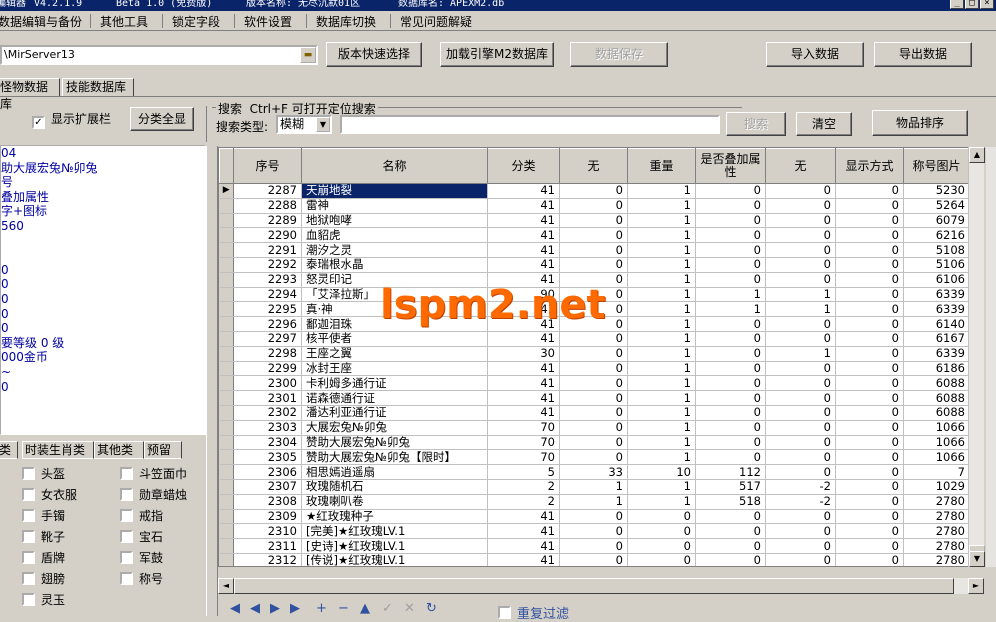 The height and width of the screenshot is (622, 996). I want to click on table-row: 2290 血貂虎 41 0 1 0 0 0 6216, so click(594, 235).